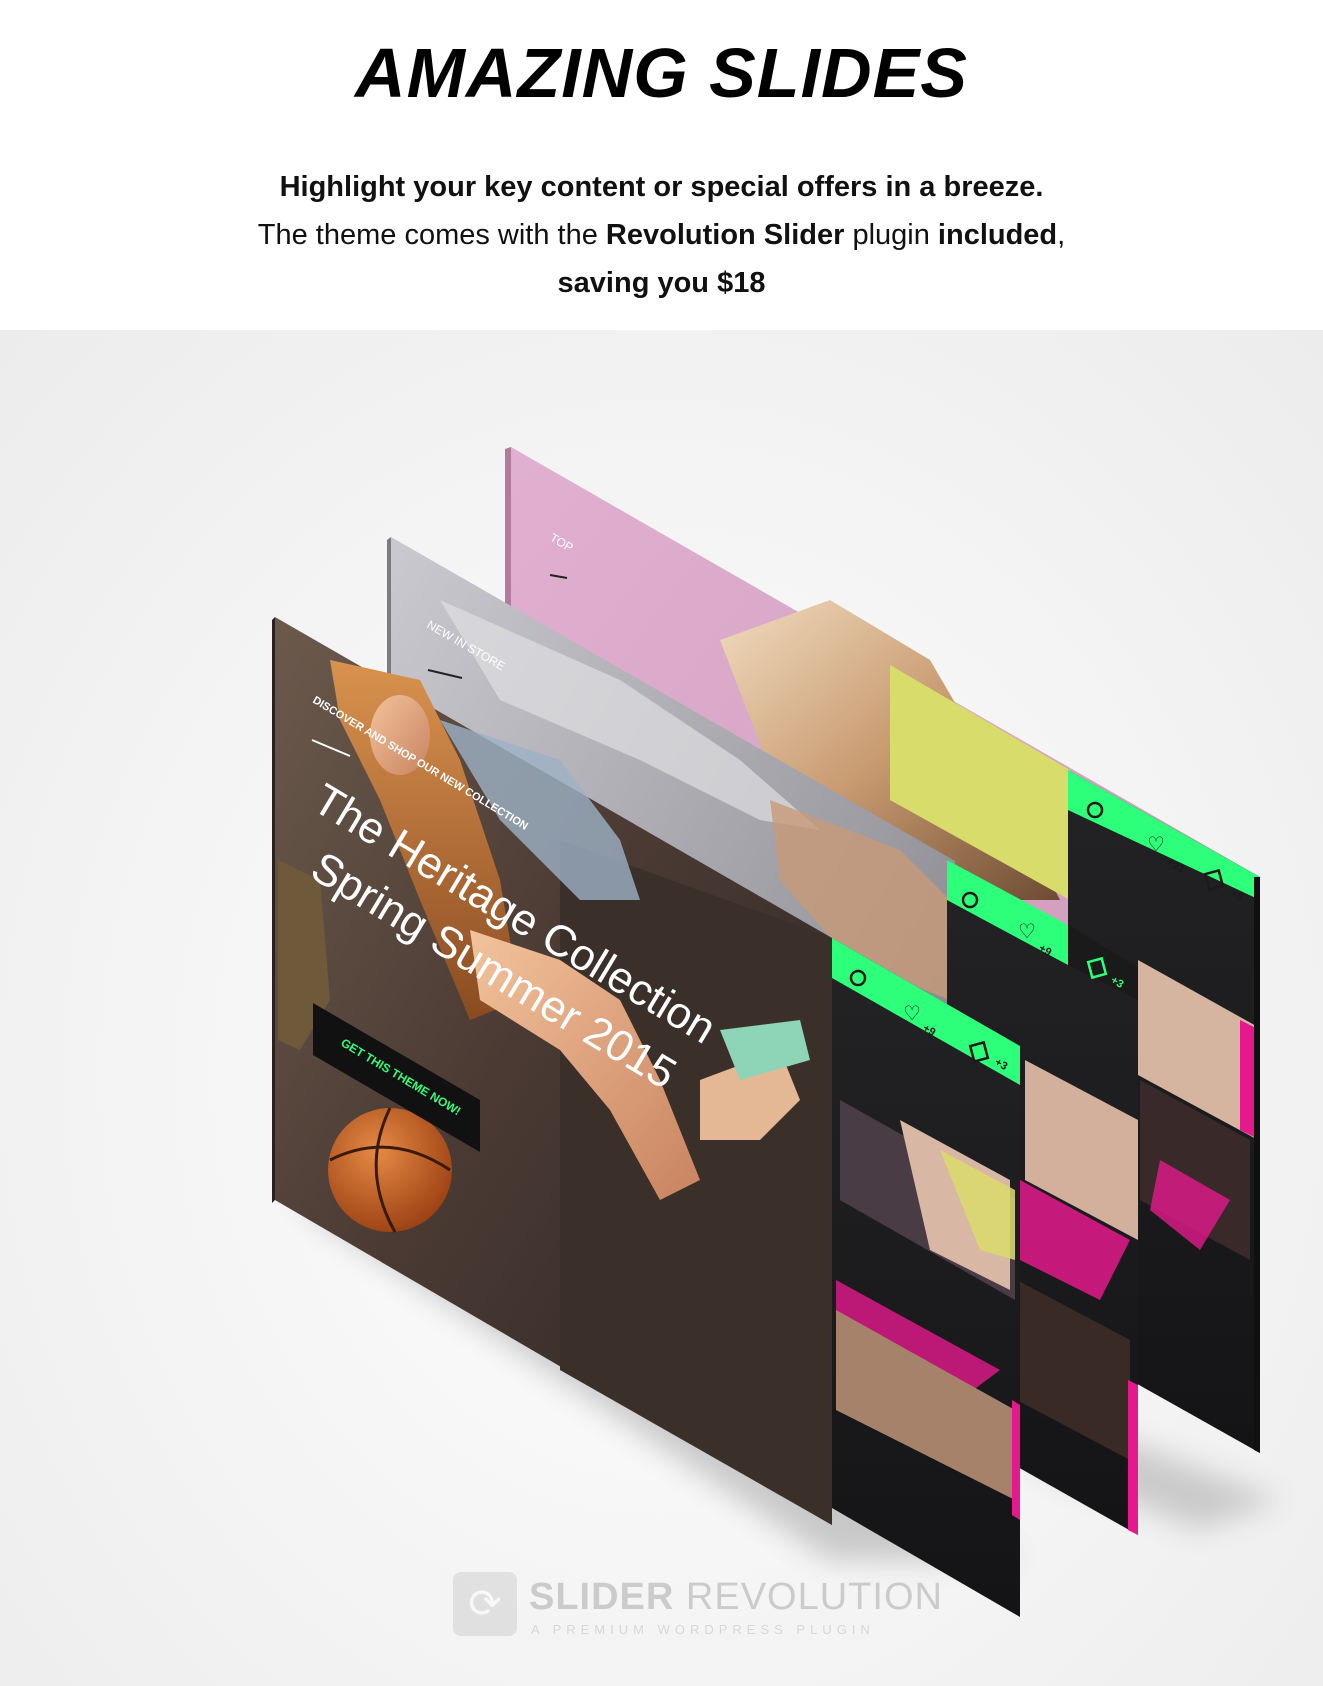 The height and width of the screenshot is (1686, 1323). What do you see at coordinates (926, 1277) in the screenshot?
I see `mobile-card-1: ♡ +9 +3` at bounding box center [926, 1277].